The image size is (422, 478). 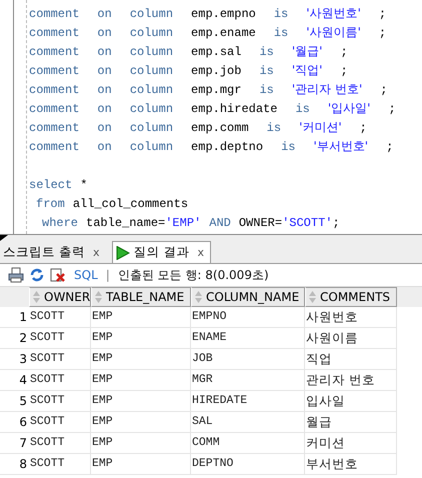 What do you see at coordinates (23, 464) in the screenshot?
I see `row-number: 8` at bounding box center [23, 464].